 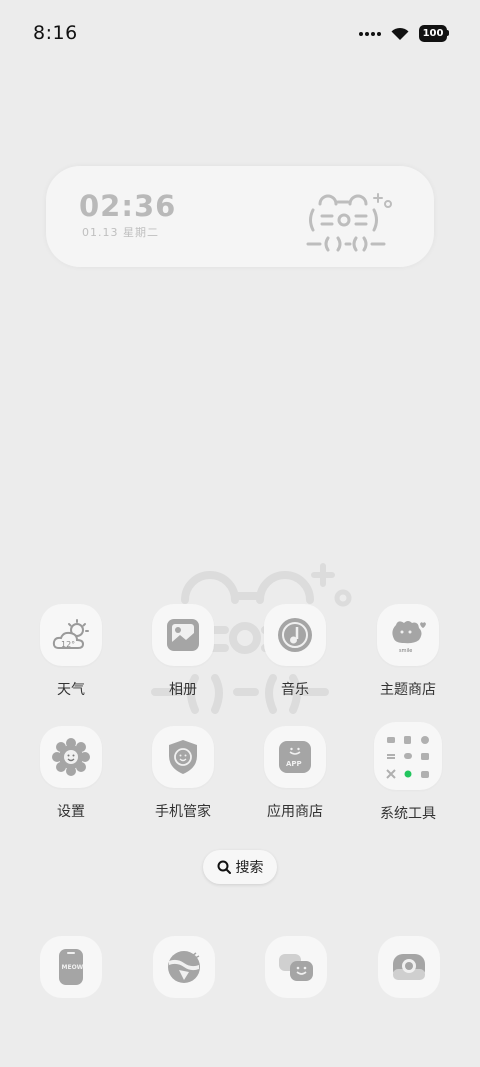 I want to click on app-label: 天气, so click(x=71, y=690).